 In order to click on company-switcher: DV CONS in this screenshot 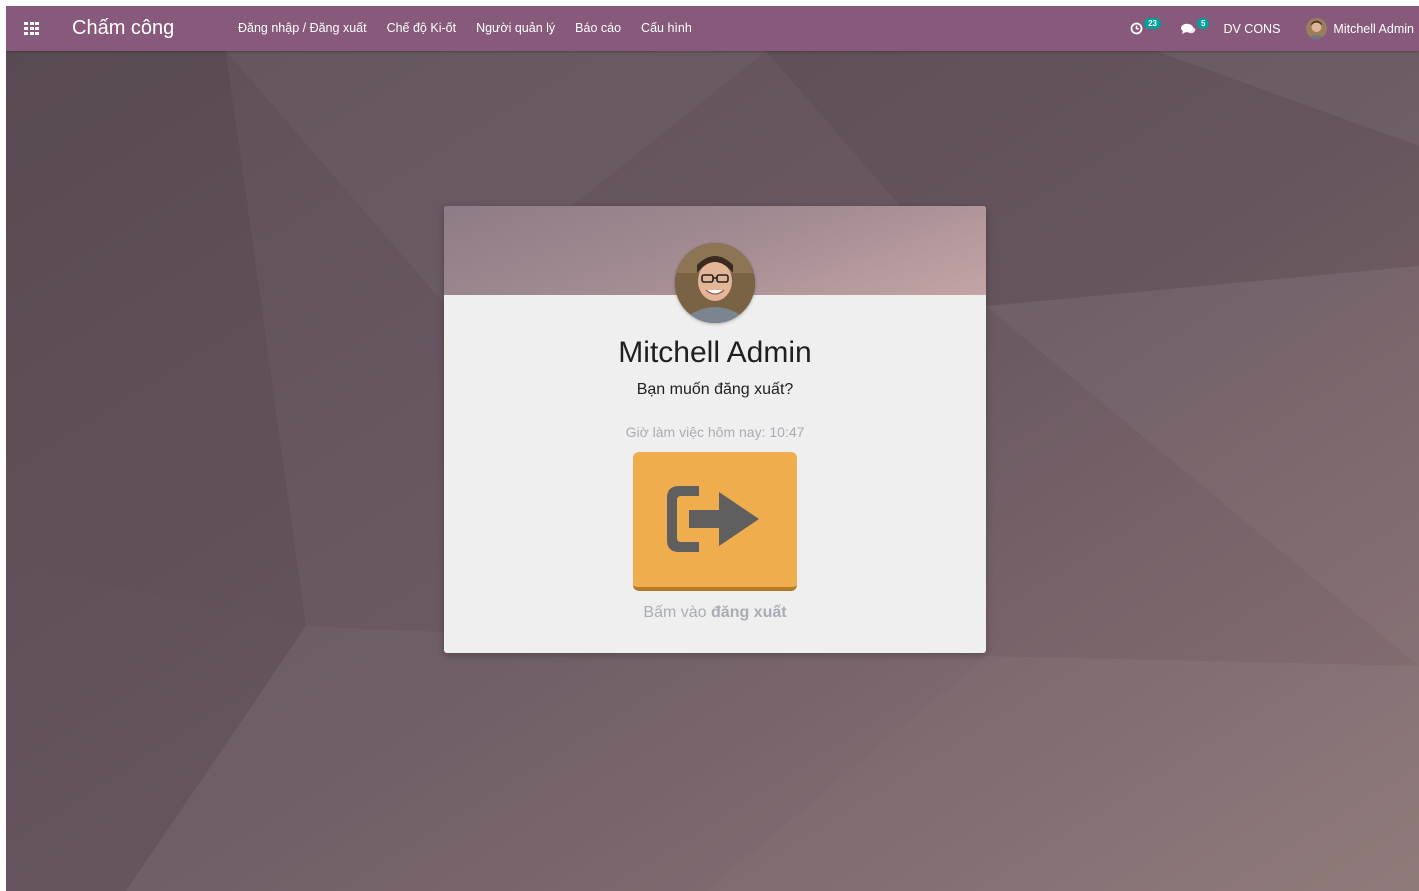, I will do `click(1251, 29)`.